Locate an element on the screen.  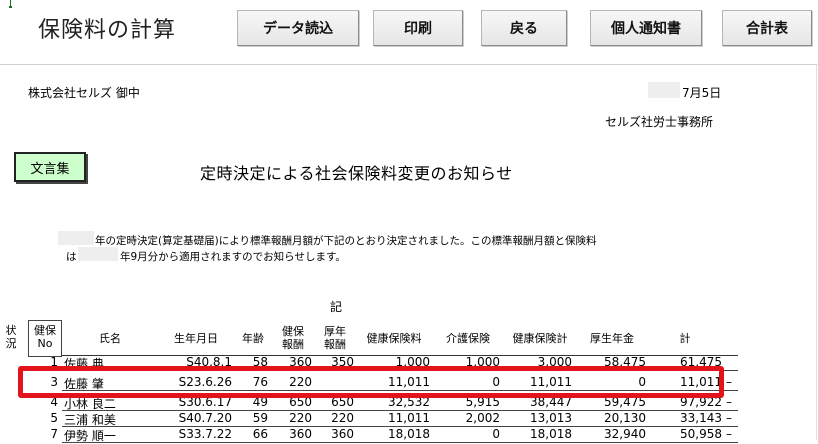
cell-kenko-hokenryo: 18,018 is located at coordinates (409, 434).